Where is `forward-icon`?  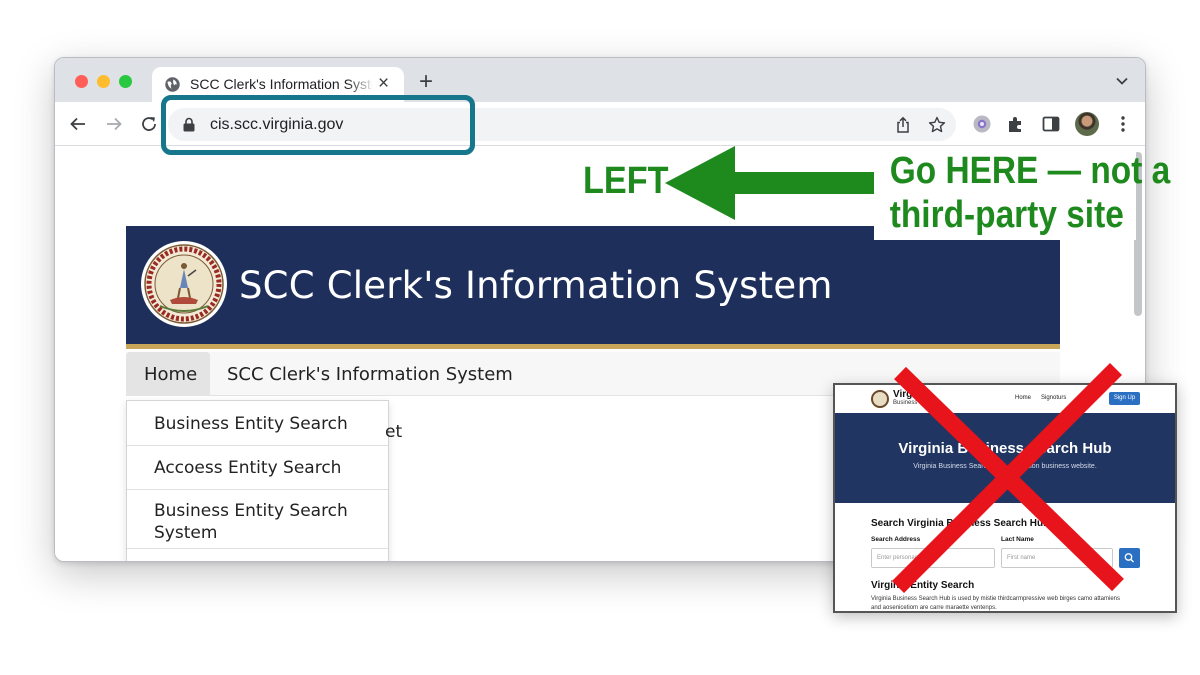
forward-icon is located at coordinates (114, 124).